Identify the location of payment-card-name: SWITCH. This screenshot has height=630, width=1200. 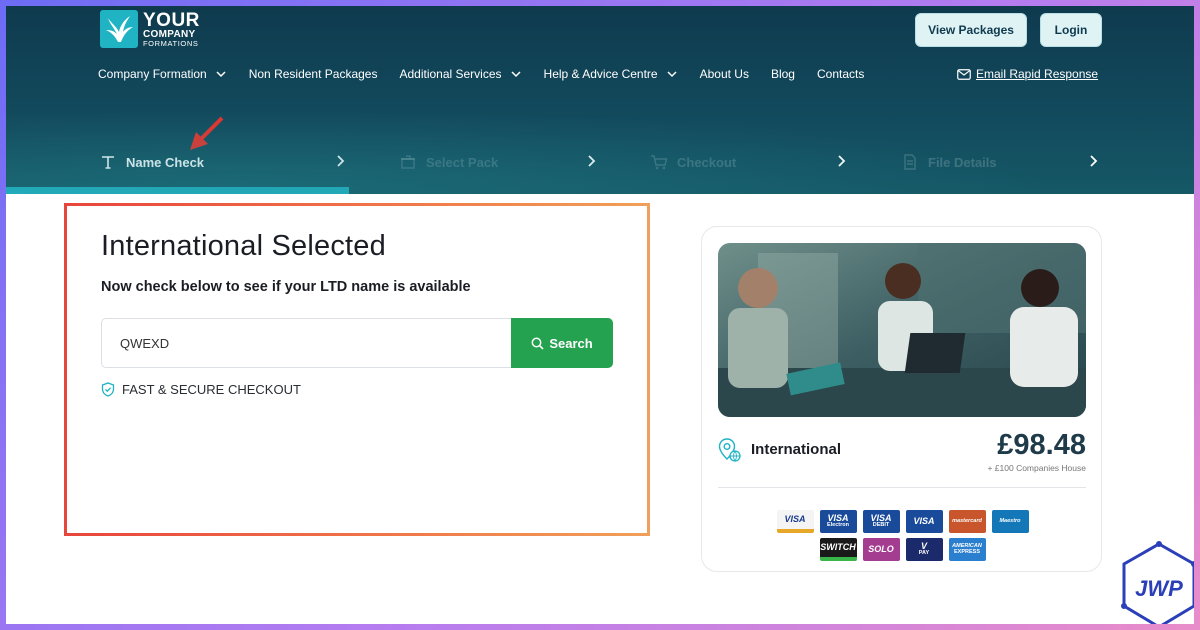
(838, 547).